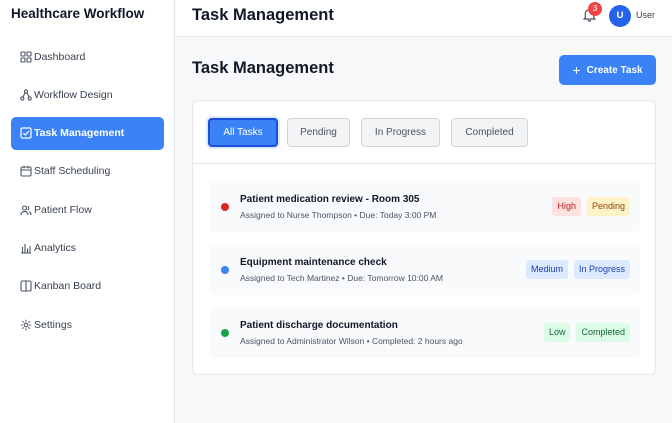 This screenshot has height=423, width=672. Describe the element at coordinates (576, 70) in the screenshot. I see `plus-icon: +` at that location.